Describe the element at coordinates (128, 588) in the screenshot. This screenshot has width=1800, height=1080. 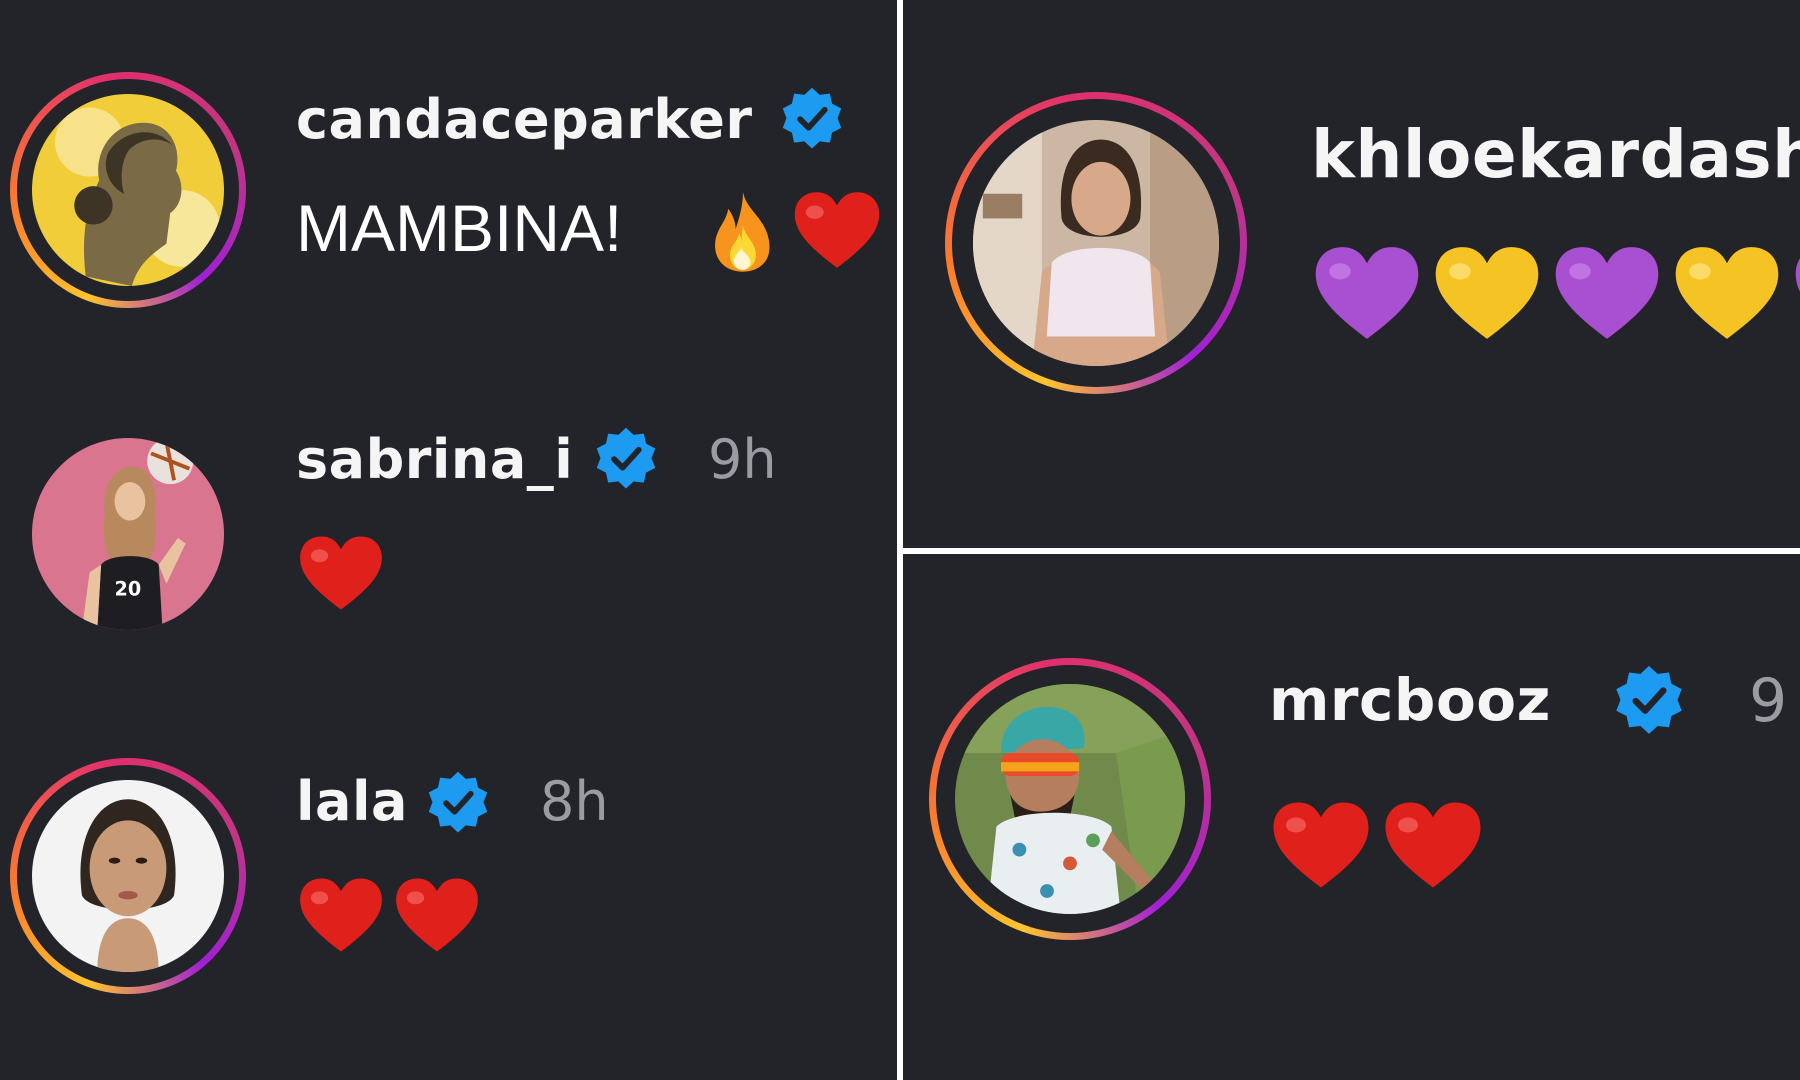
I see `svg-text: 20` at that location.